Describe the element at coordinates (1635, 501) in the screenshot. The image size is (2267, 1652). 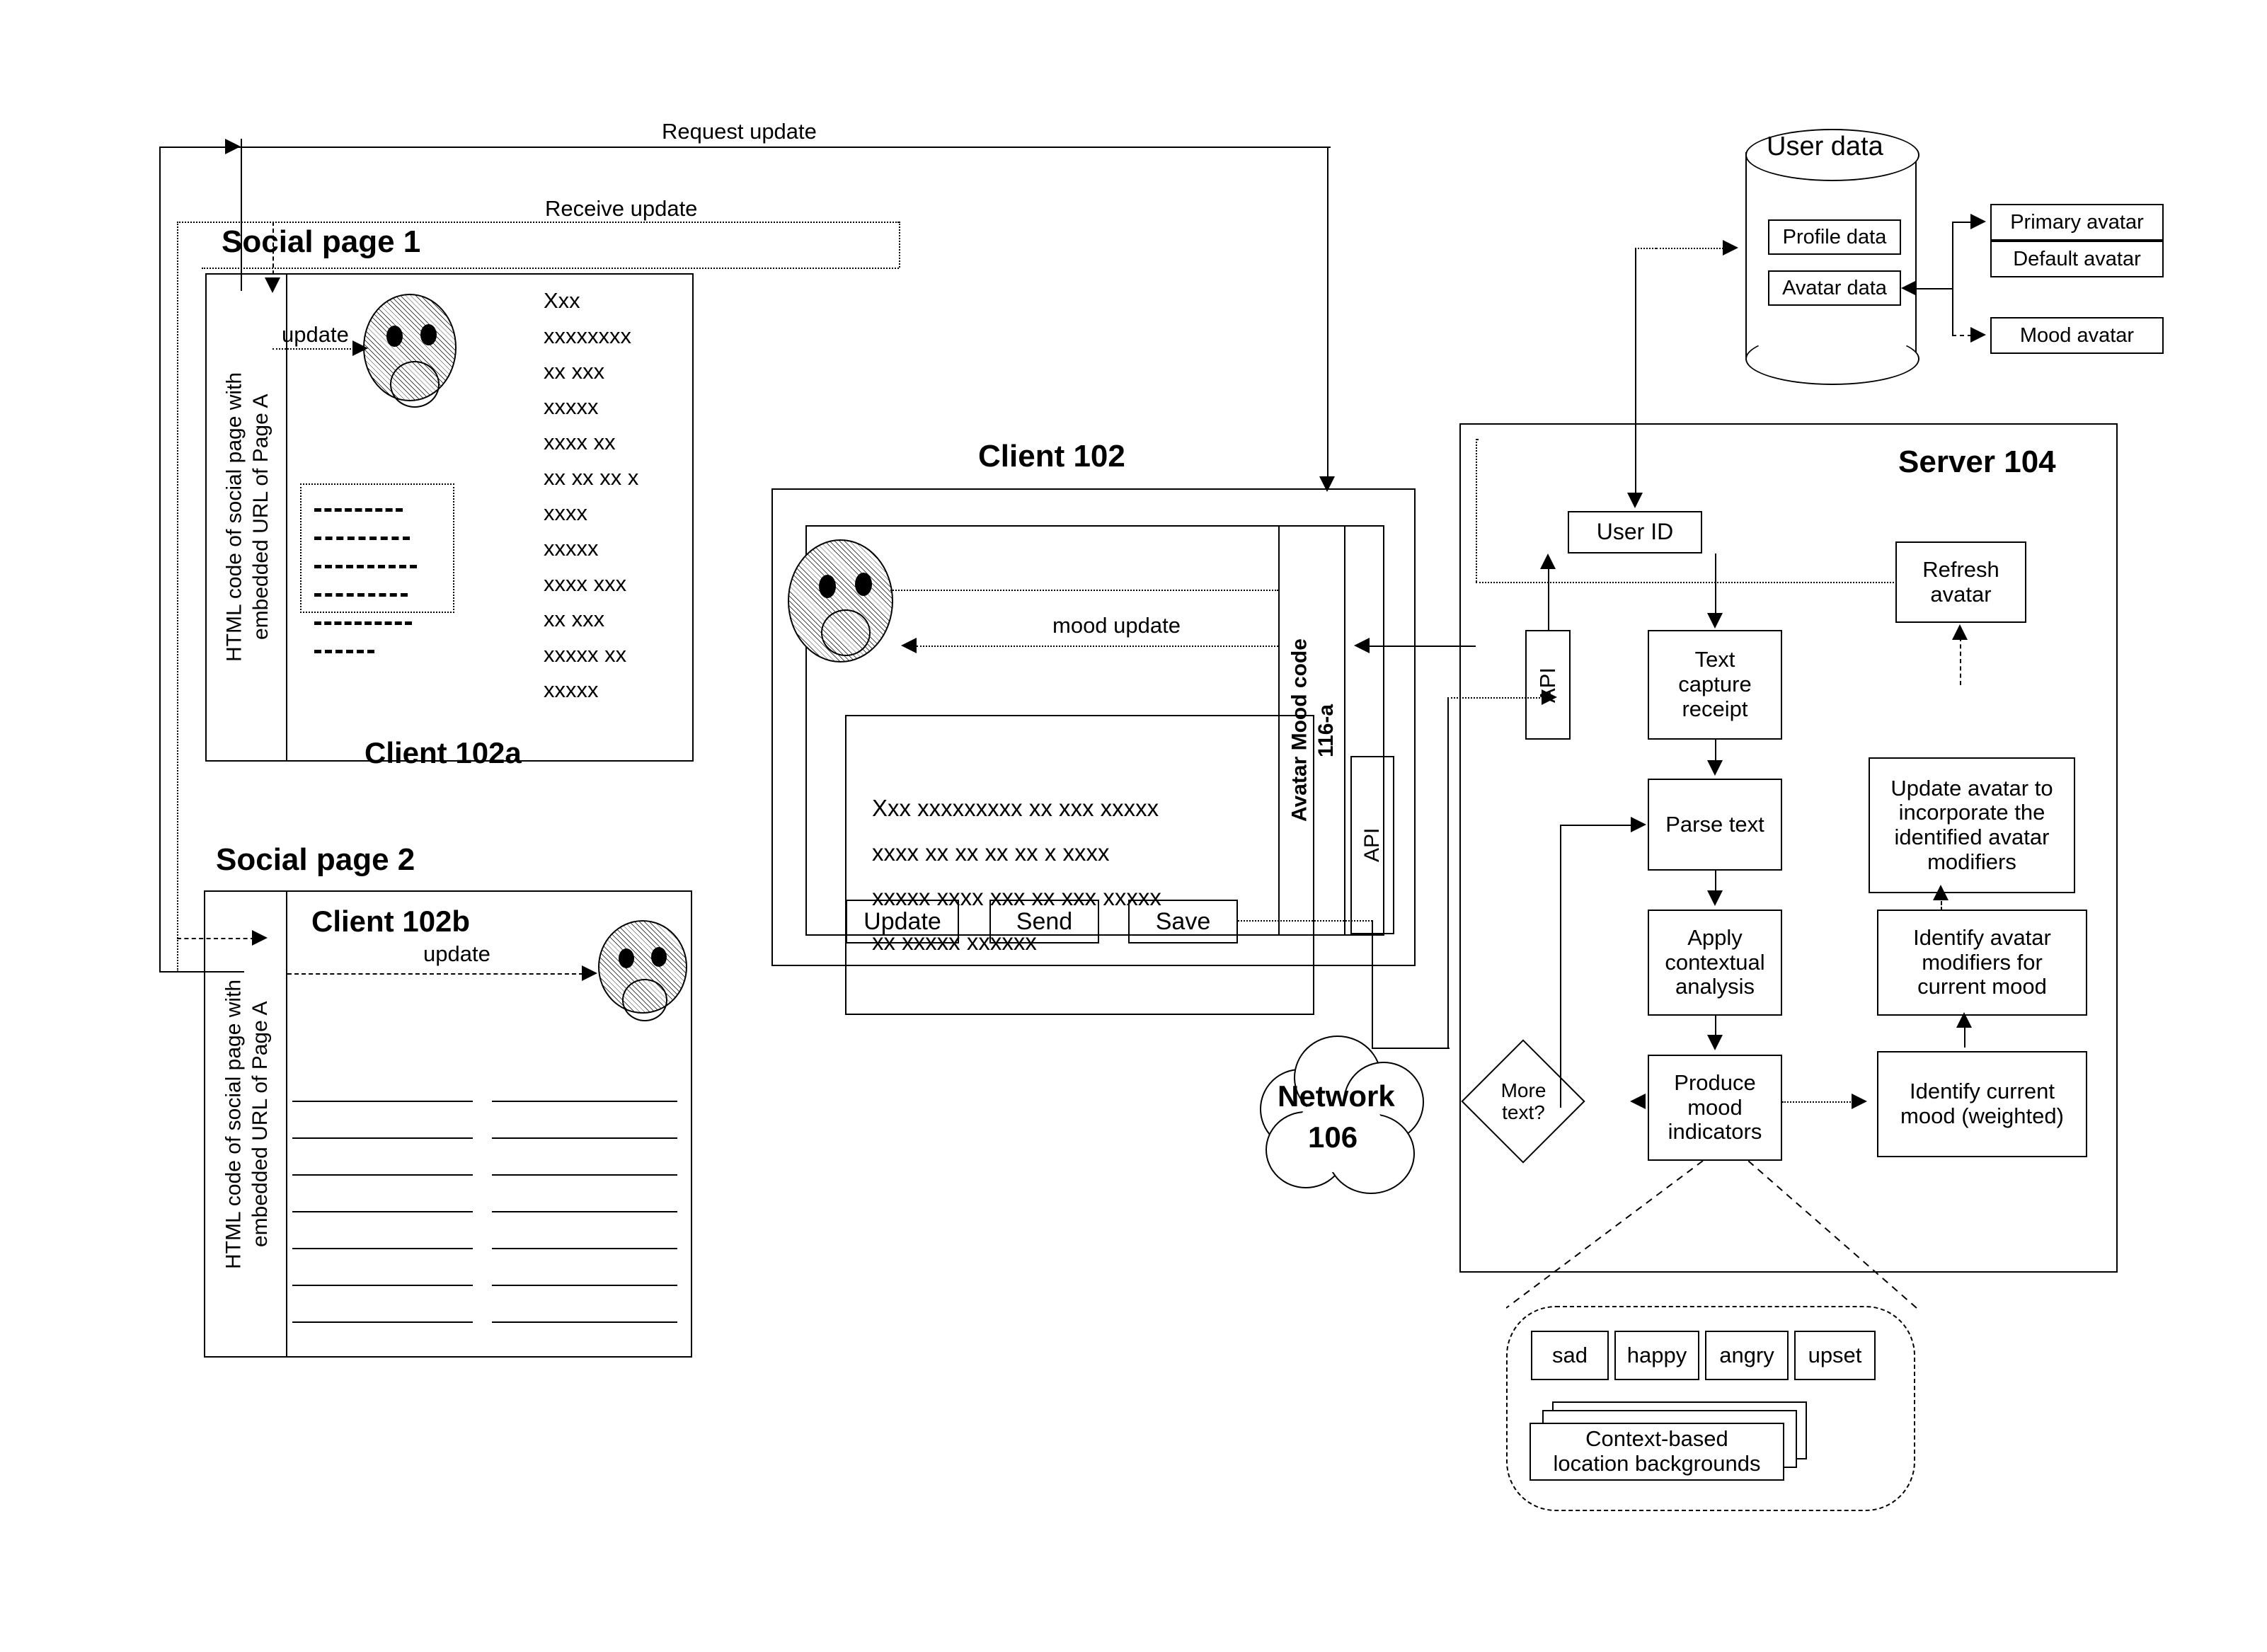
I see `userid-incoming-arrowhead` at that location.